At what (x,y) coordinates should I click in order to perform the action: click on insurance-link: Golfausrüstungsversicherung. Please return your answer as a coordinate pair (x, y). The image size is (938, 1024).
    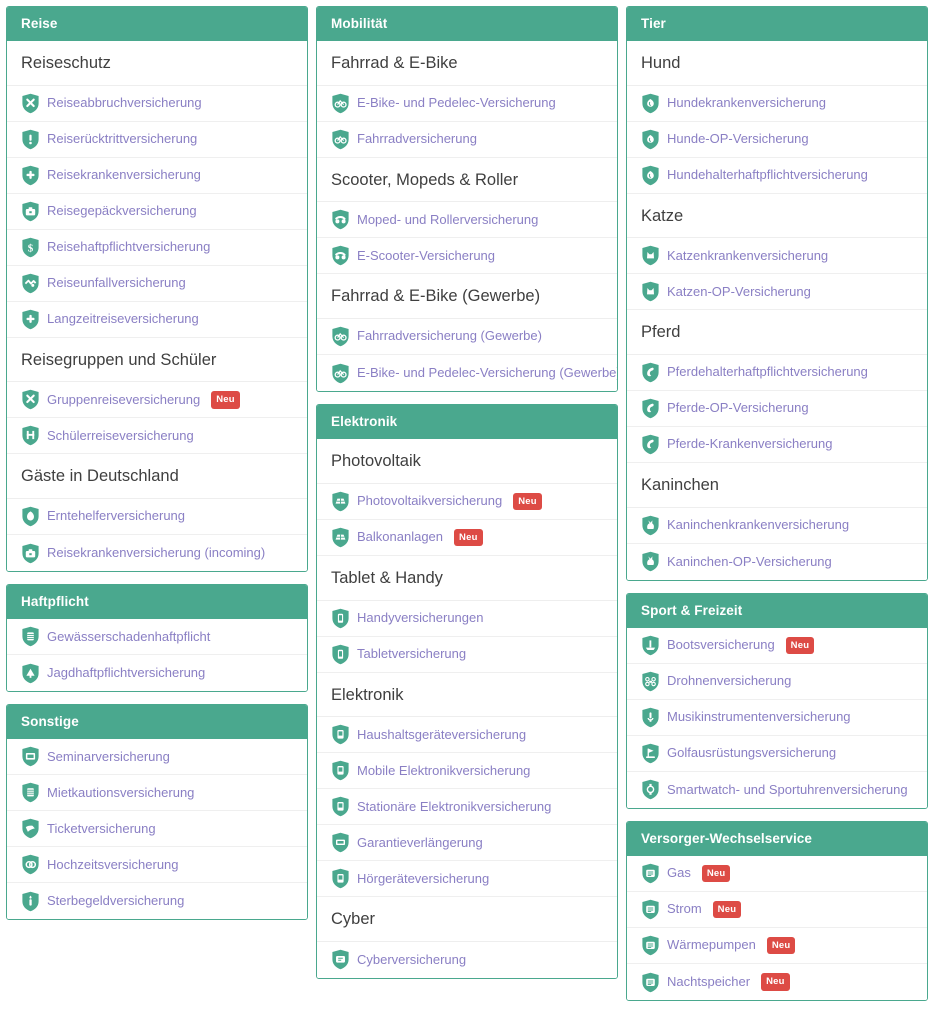
    Looking at the image, I should click on (777, 753).